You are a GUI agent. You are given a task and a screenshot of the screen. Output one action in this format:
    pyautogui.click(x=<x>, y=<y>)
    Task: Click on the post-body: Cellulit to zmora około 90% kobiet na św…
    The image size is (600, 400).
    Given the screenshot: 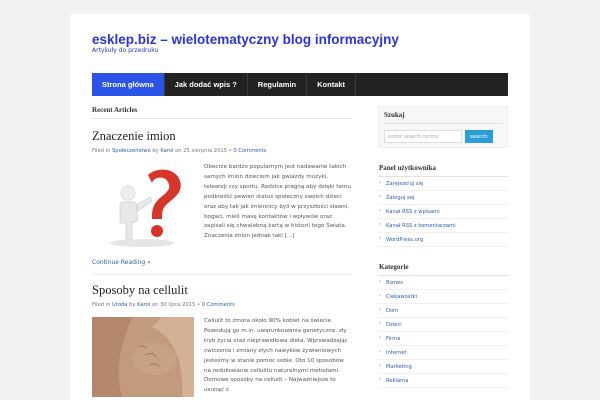 What is the action you would take?
    pyautogui.click(x=222, y=358)
    